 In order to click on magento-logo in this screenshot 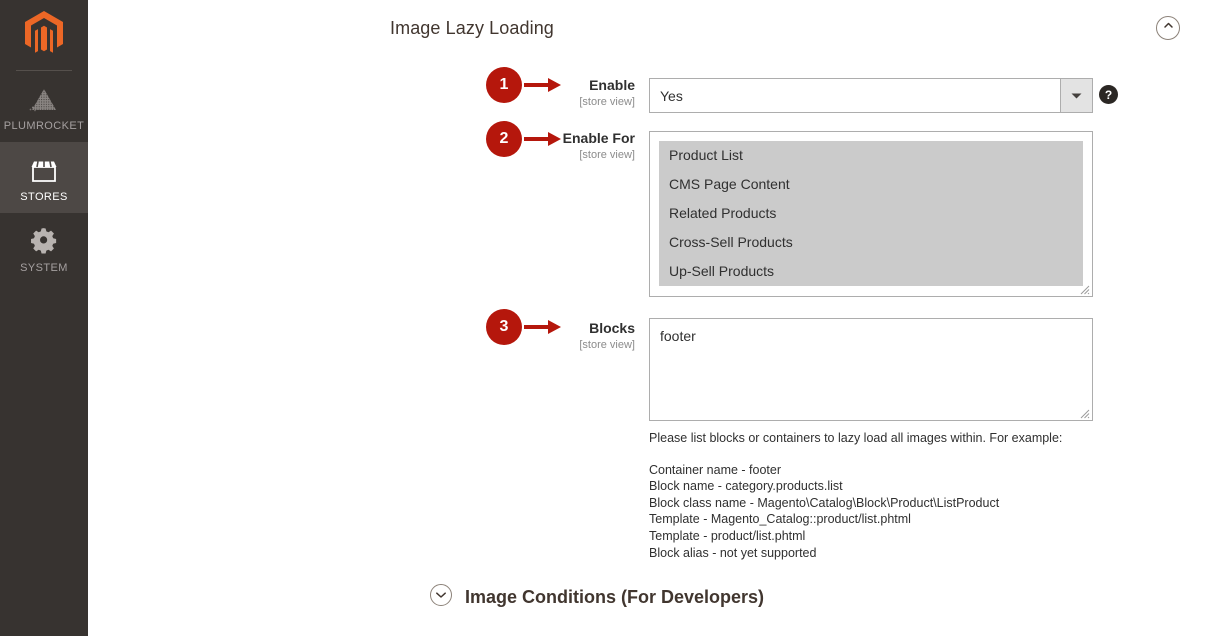, I will do `click(44, 32)`.